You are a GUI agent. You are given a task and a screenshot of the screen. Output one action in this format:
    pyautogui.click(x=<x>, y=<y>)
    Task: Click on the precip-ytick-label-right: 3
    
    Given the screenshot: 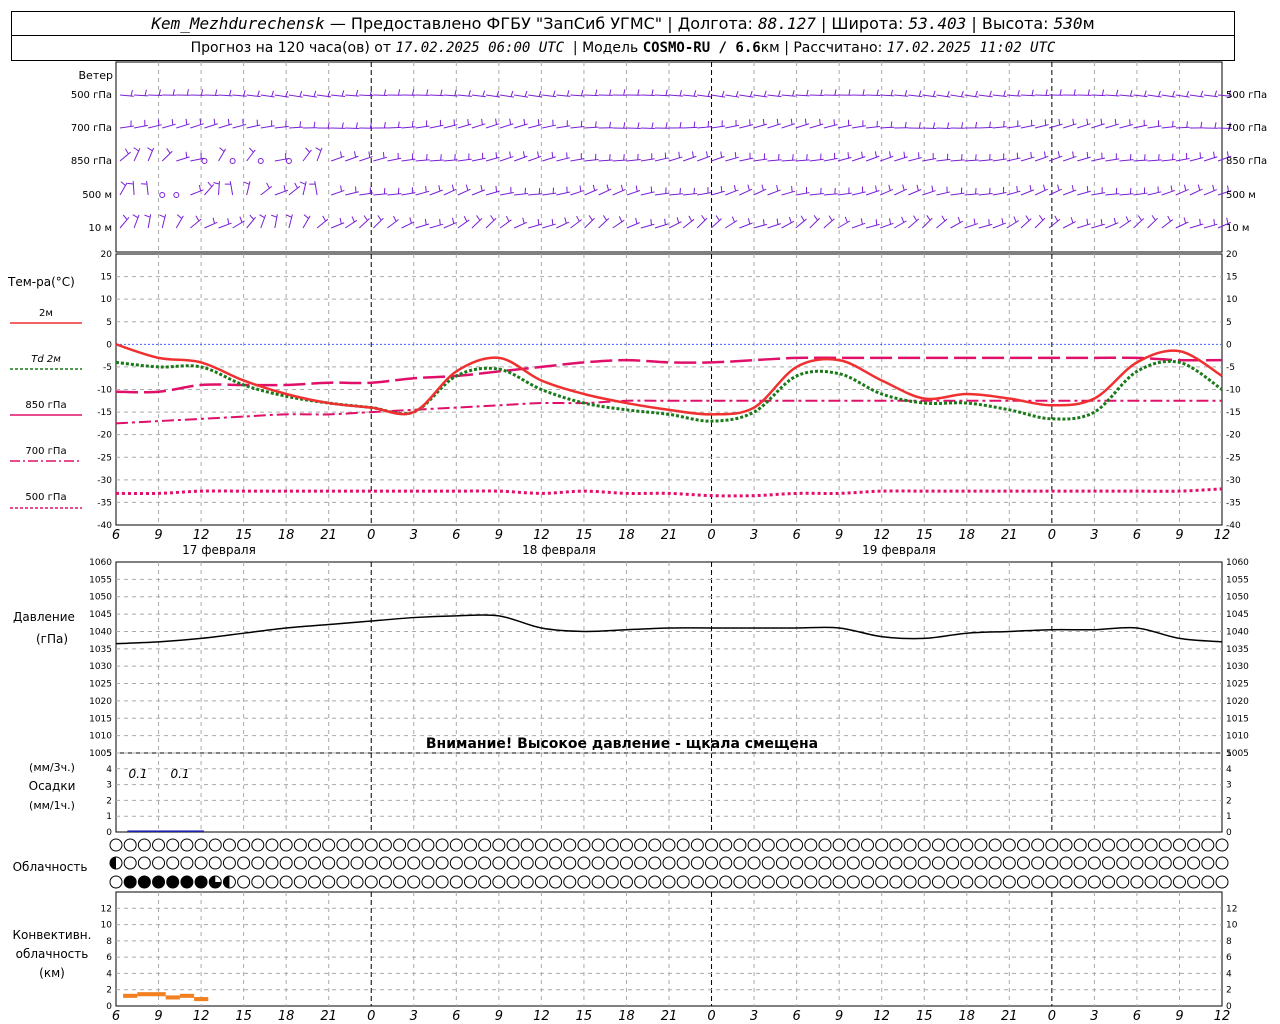 What is the action you would take?
    pyautogui.click(x=1229, y=786)
    